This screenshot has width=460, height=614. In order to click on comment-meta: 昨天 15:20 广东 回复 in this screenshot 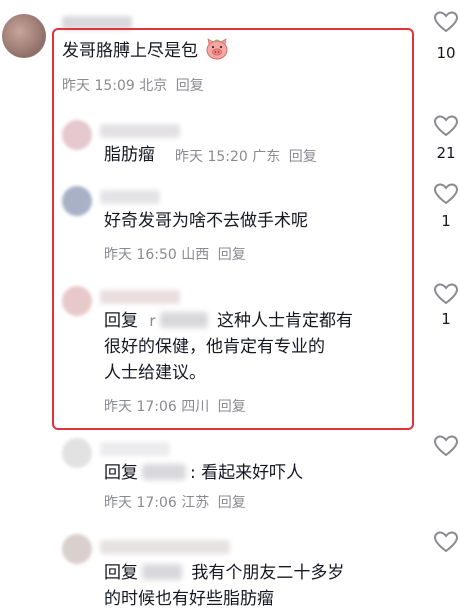, I will do `click(246, 157)`.